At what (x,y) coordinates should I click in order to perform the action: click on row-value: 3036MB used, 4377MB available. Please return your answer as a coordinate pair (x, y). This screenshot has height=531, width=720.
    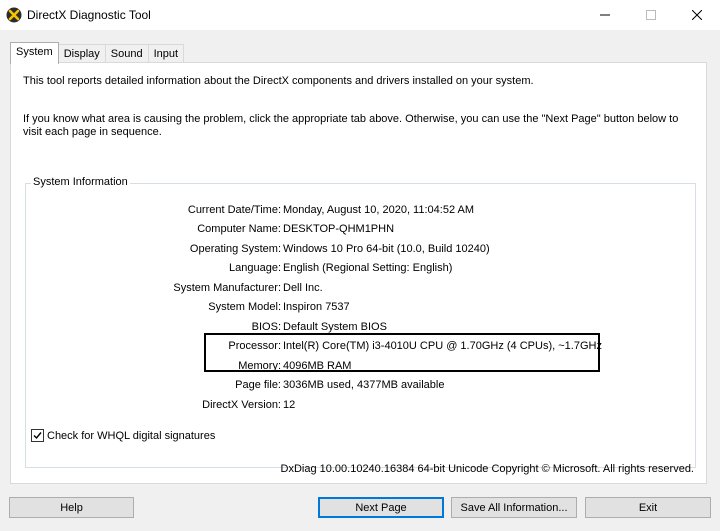
    Looking at the image, I should click on (364, 385).